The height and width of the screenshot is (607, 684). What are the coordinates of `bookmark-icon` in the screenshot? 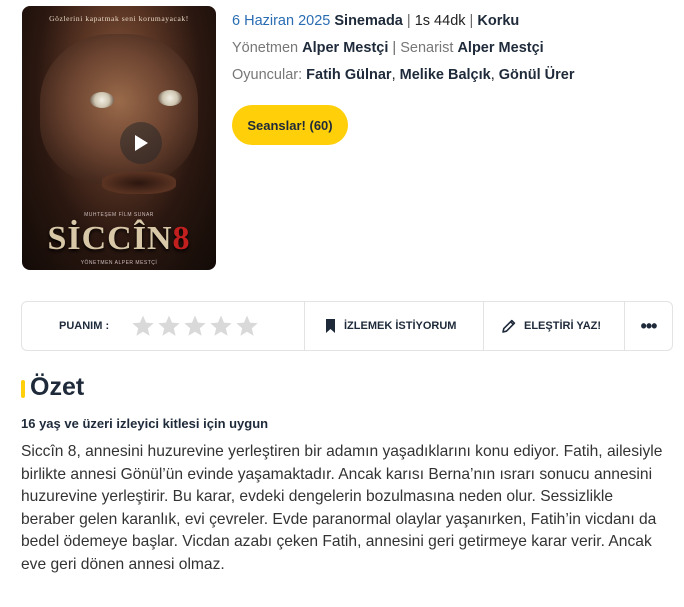 It's located at (330, 326).